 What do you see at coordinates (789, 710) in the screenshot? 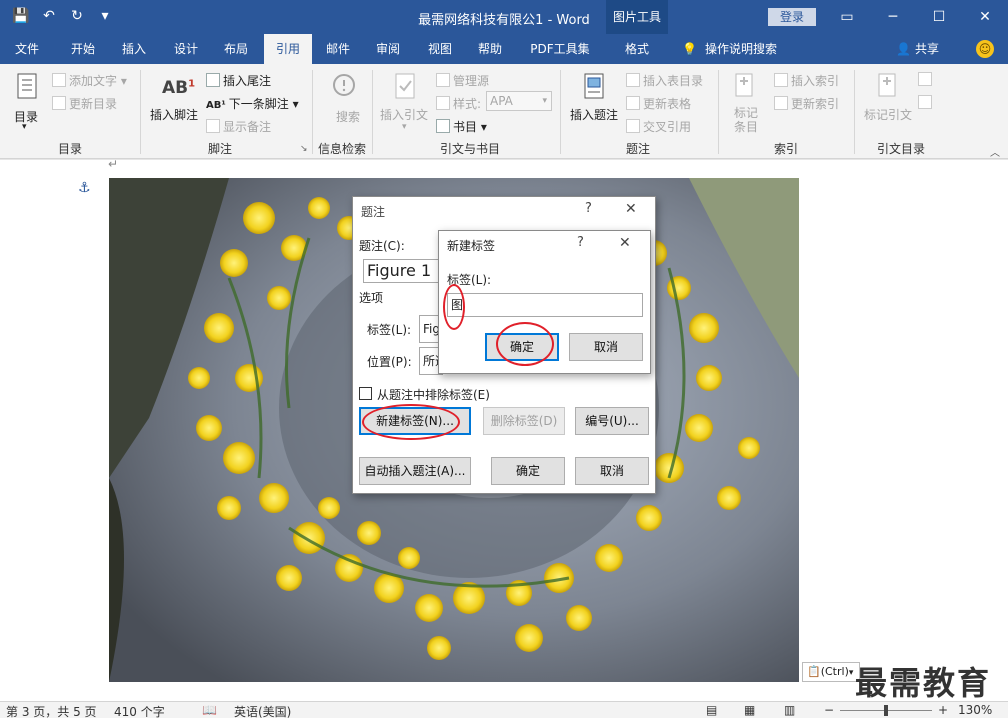
I see `web-layout-icon: ▥` at bounding box center [789, 710].